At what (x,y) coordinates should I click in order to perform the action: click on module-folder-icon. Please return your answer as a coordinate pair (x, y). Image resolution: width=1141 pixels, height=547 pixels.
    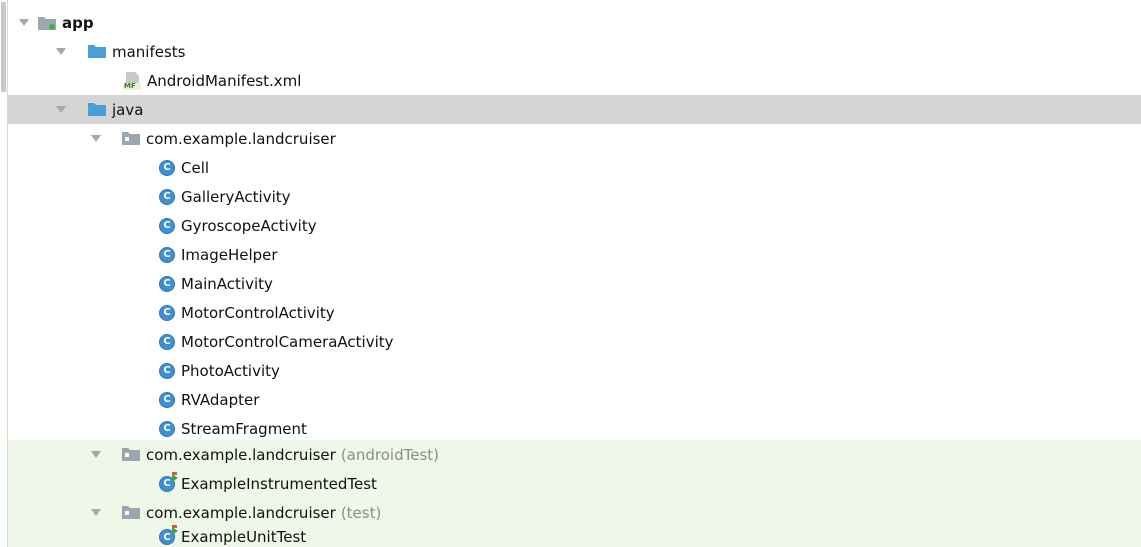
    Looking at the image, I should click on (47, 23).